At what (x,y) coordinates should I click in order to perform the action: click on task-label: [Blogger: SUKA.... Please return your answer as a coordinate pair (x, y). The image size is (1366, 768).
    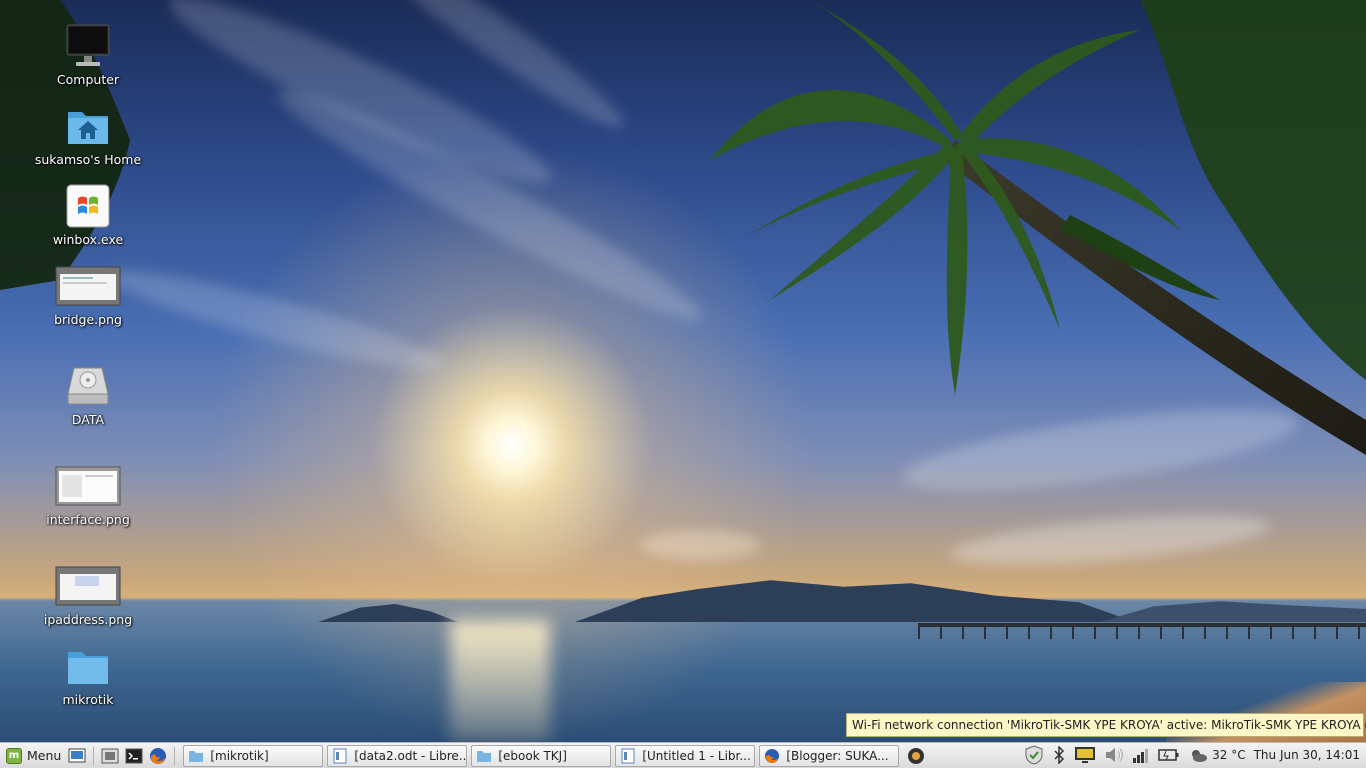
    Looking at the image, I should click on (837, 755).